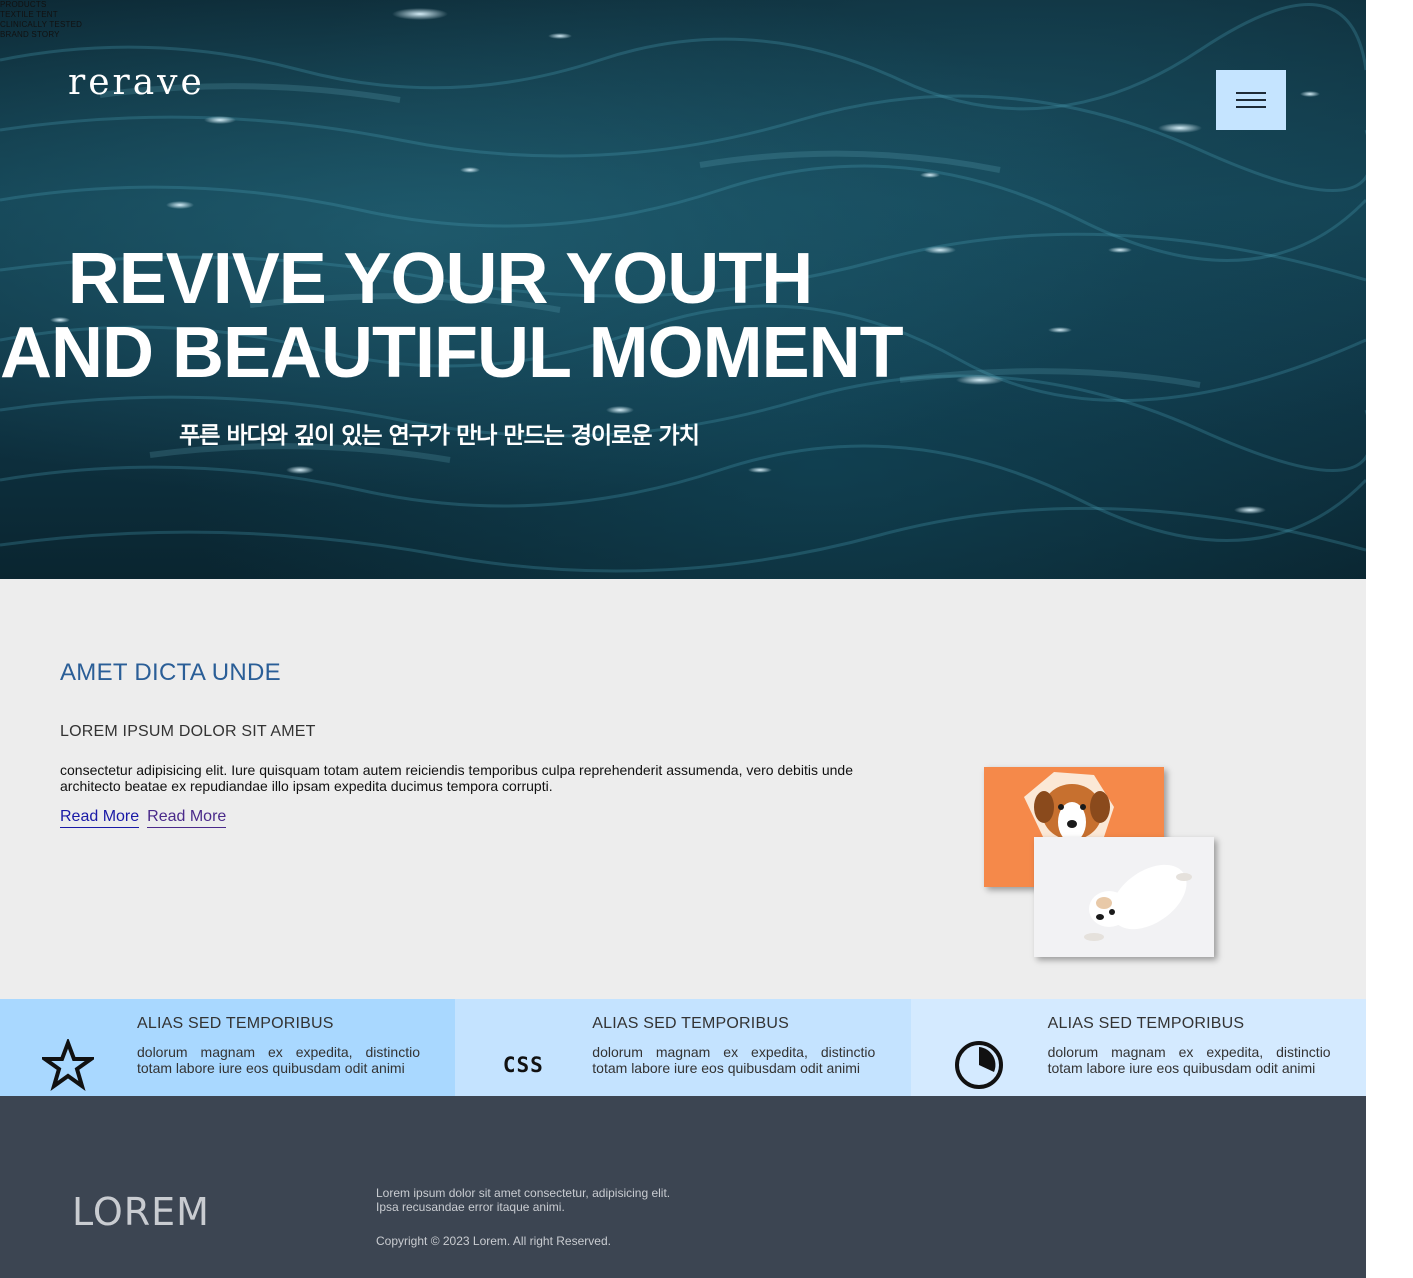 The height and width of the screenshot is (1278, 1413). What do you see at coordinates (452, 353) in the screenshot?
I see `hero-title-line2: AND BEAUTIFUL MOMENT` at bounding box center [452, 353].